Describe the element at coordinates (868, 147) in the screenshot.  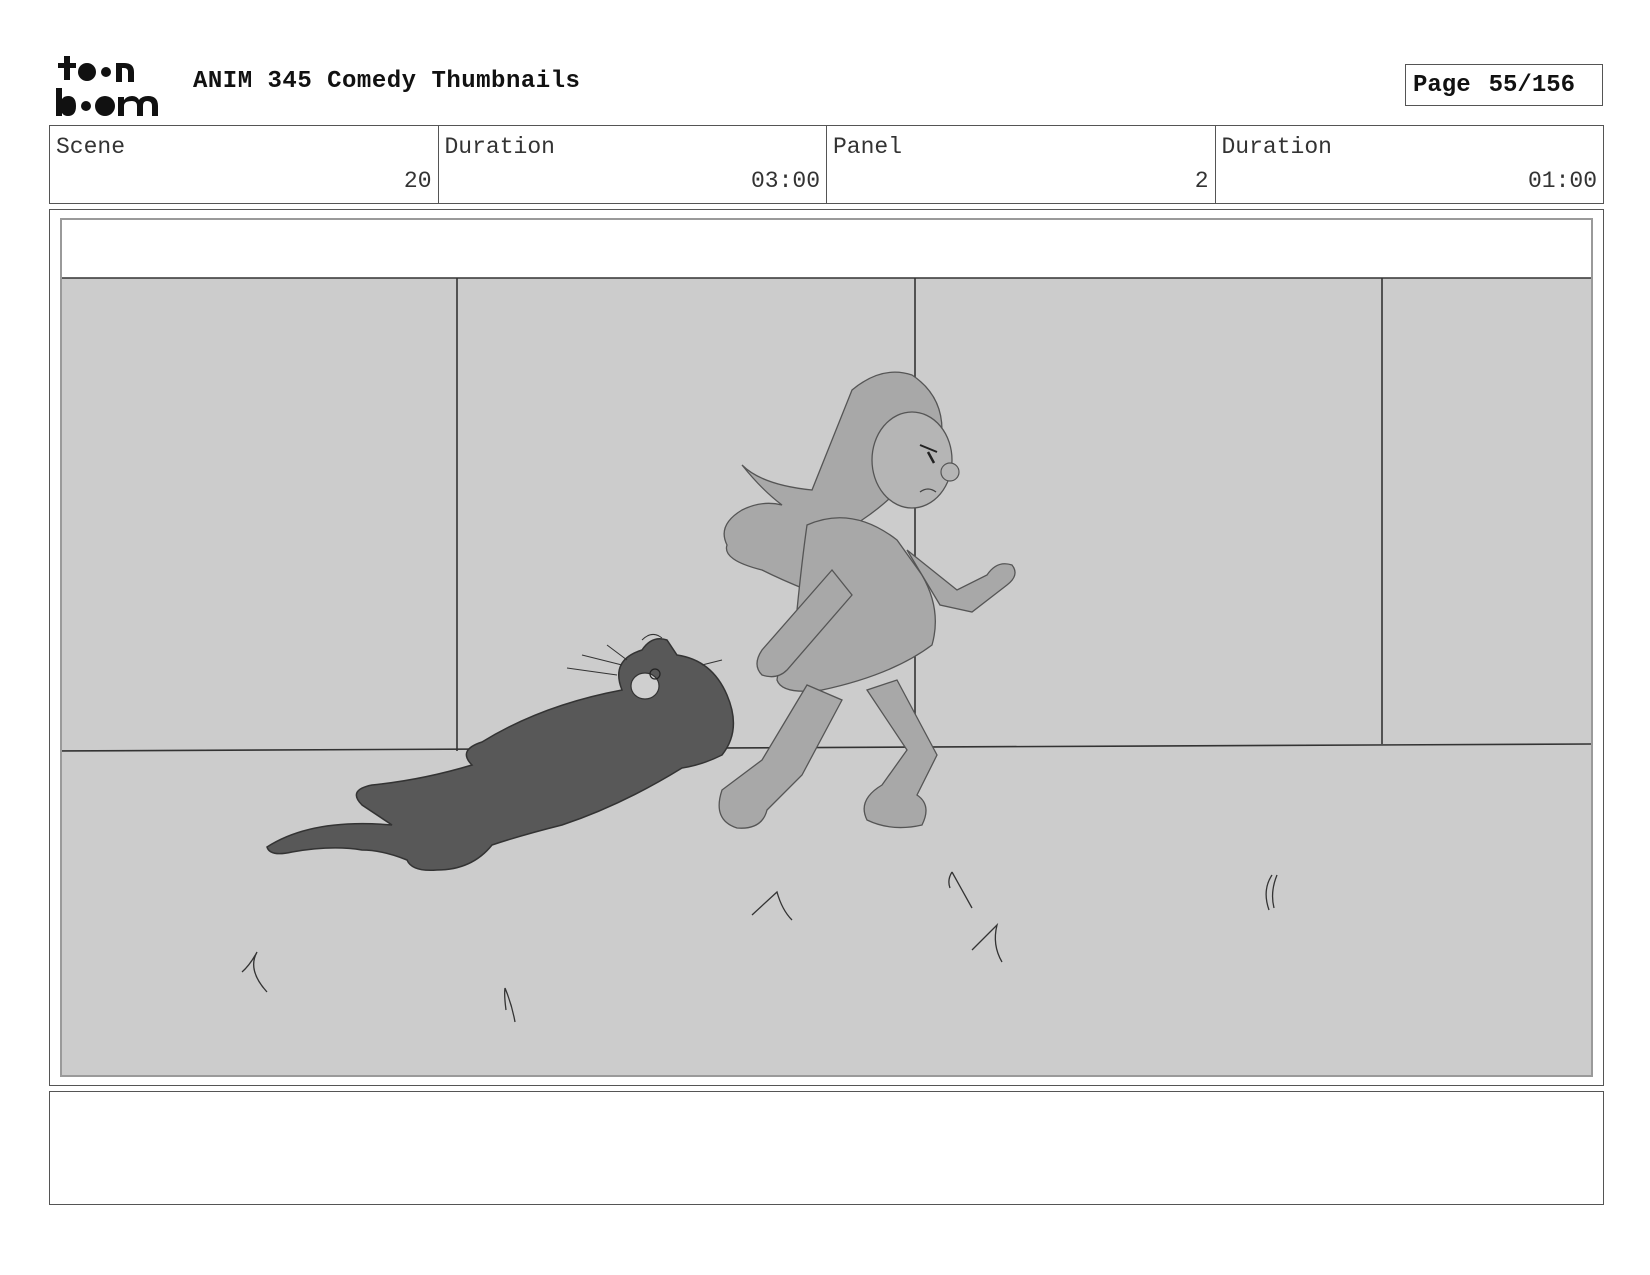
I see `panel-label: Panel` at that location.